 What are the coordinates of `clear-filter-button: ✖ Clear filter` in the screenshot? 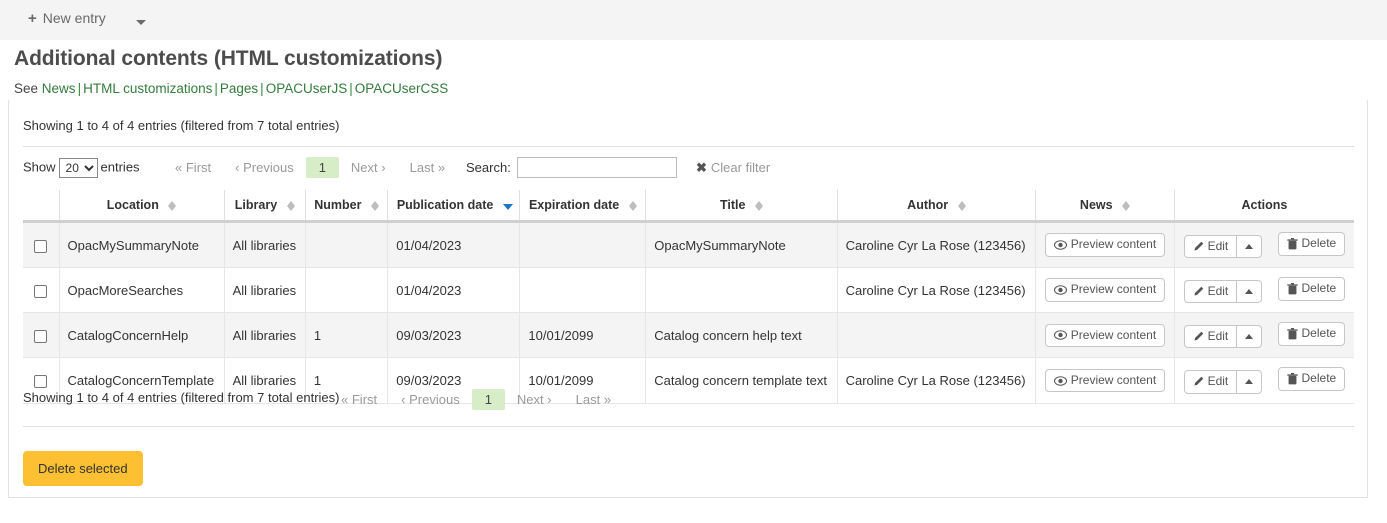 It's located at (733, 168).